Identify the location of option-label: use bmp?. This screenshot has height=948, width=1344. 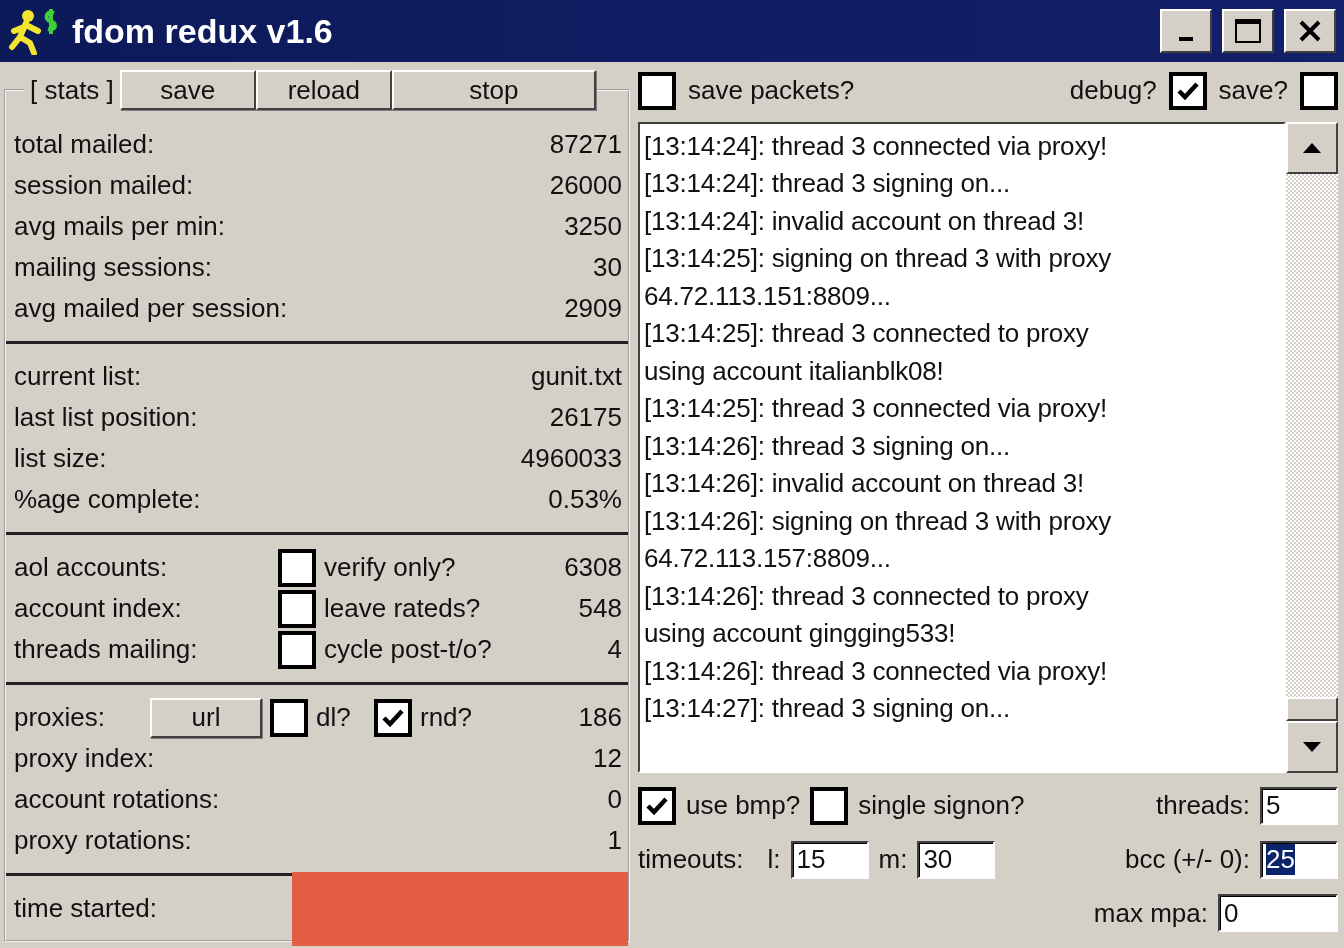
(743, 806).